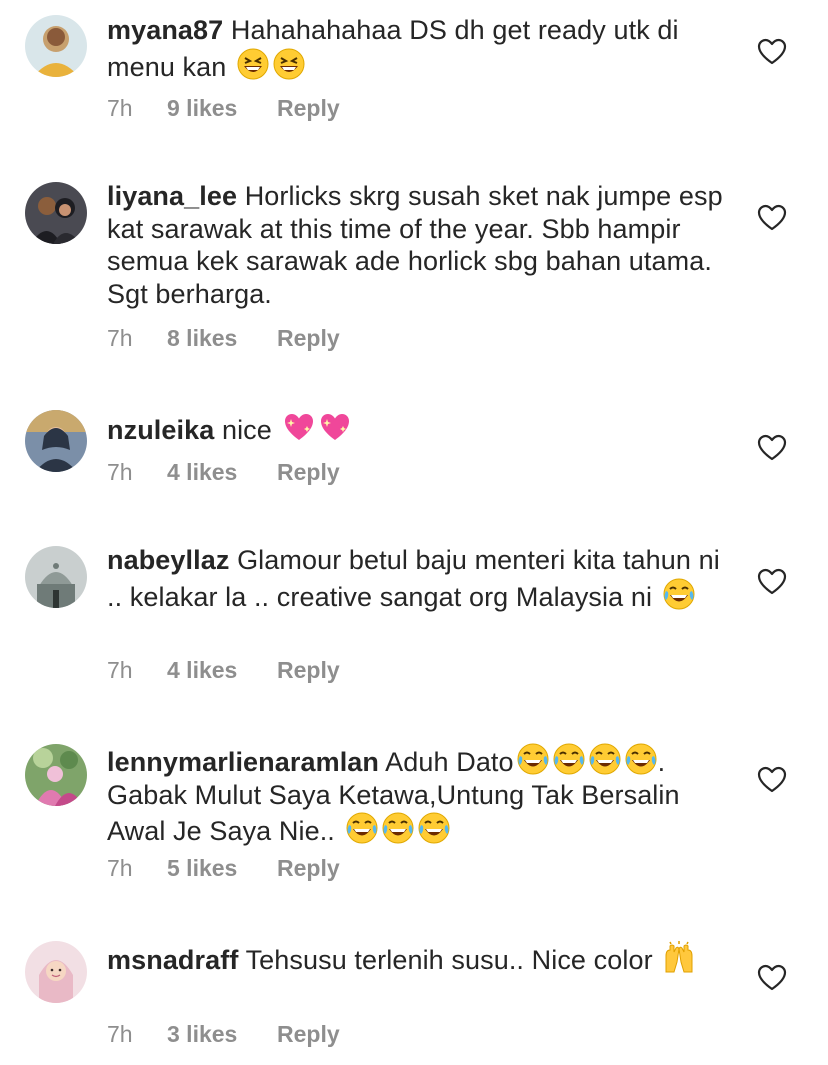 The width and height of the screenshot is (828, 1065). I want to click on comment-username: nabeyllaz, so click(168, 560).